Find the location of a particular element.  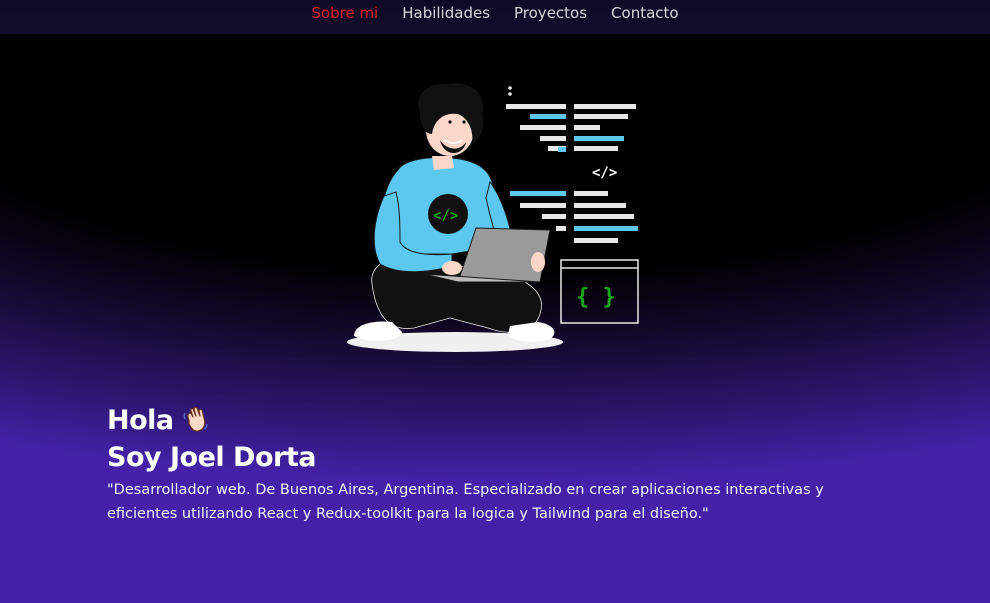

nav-link-habilidades: Habilidades is located at coordinates (446, 13).